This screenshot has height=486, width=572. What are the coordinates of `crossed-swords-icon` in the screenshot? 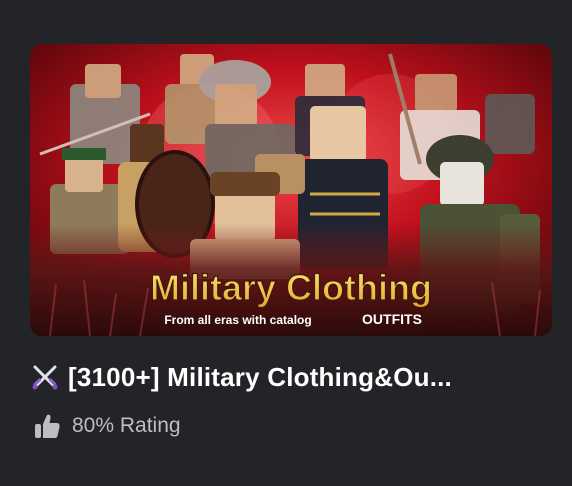 It's located at (45, 377).